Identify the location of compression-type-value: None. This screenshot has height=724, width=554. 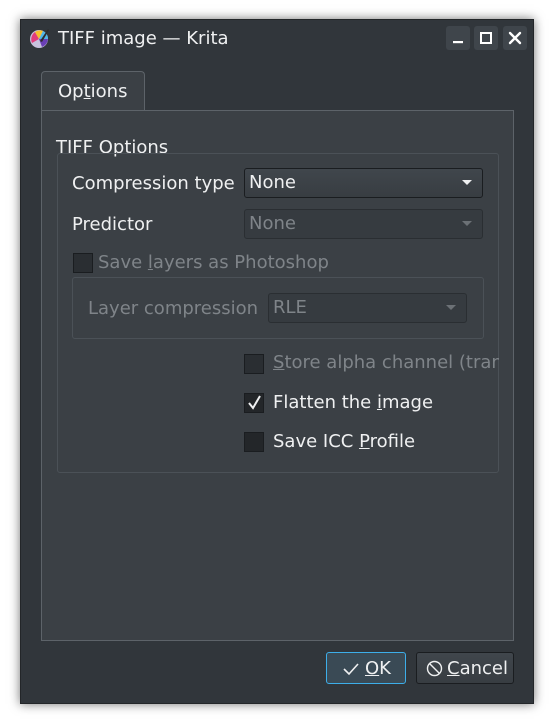
(272, 182).